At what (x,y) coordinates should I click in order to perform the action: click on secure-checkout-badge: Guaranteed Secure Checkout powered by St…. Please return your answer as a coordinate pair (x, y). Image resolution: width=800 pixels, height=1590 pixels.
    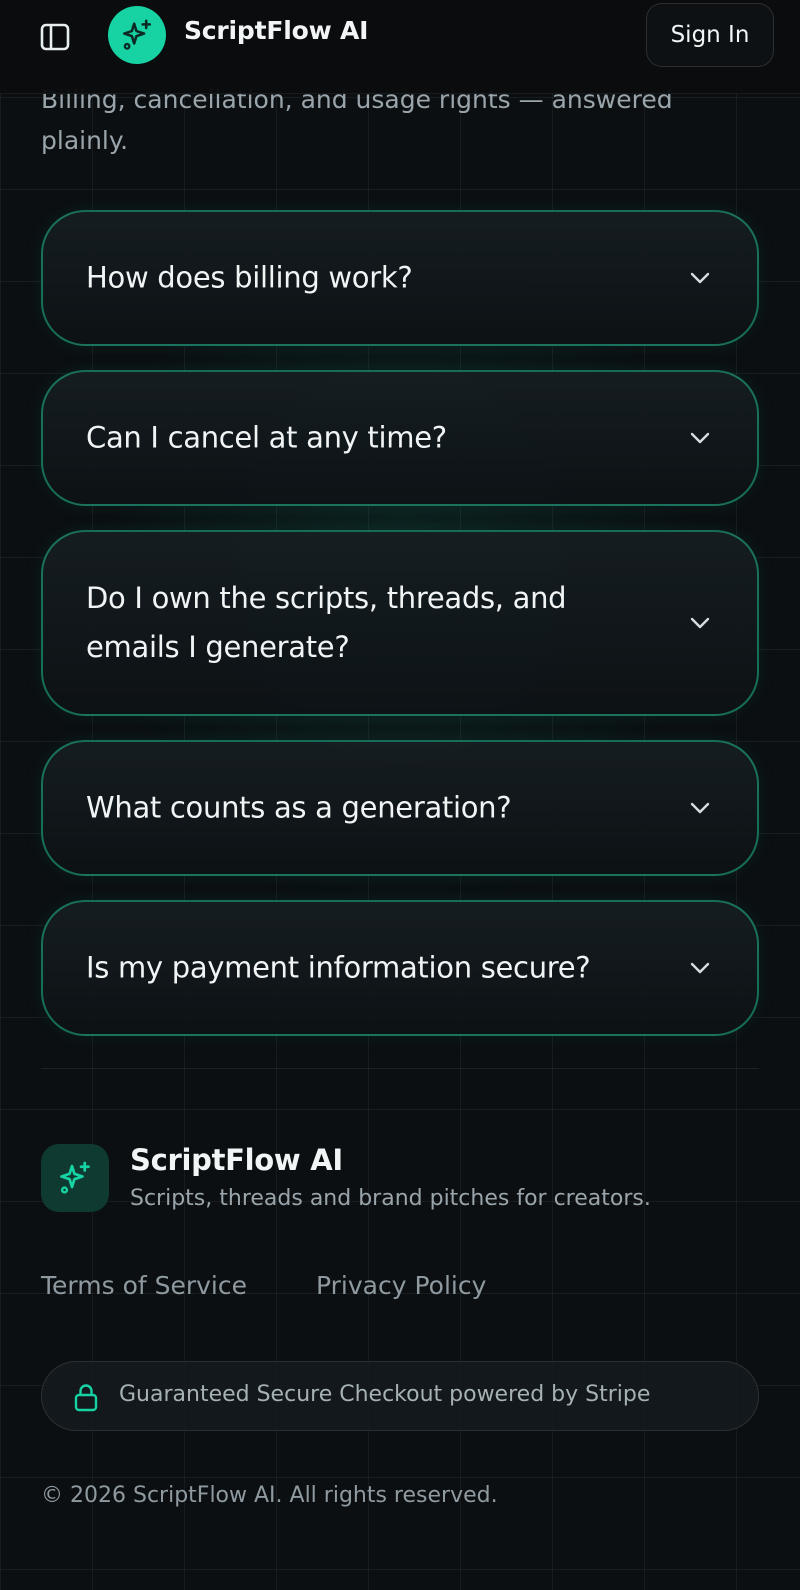
    Looking at the image, I should click on (400, 1396).